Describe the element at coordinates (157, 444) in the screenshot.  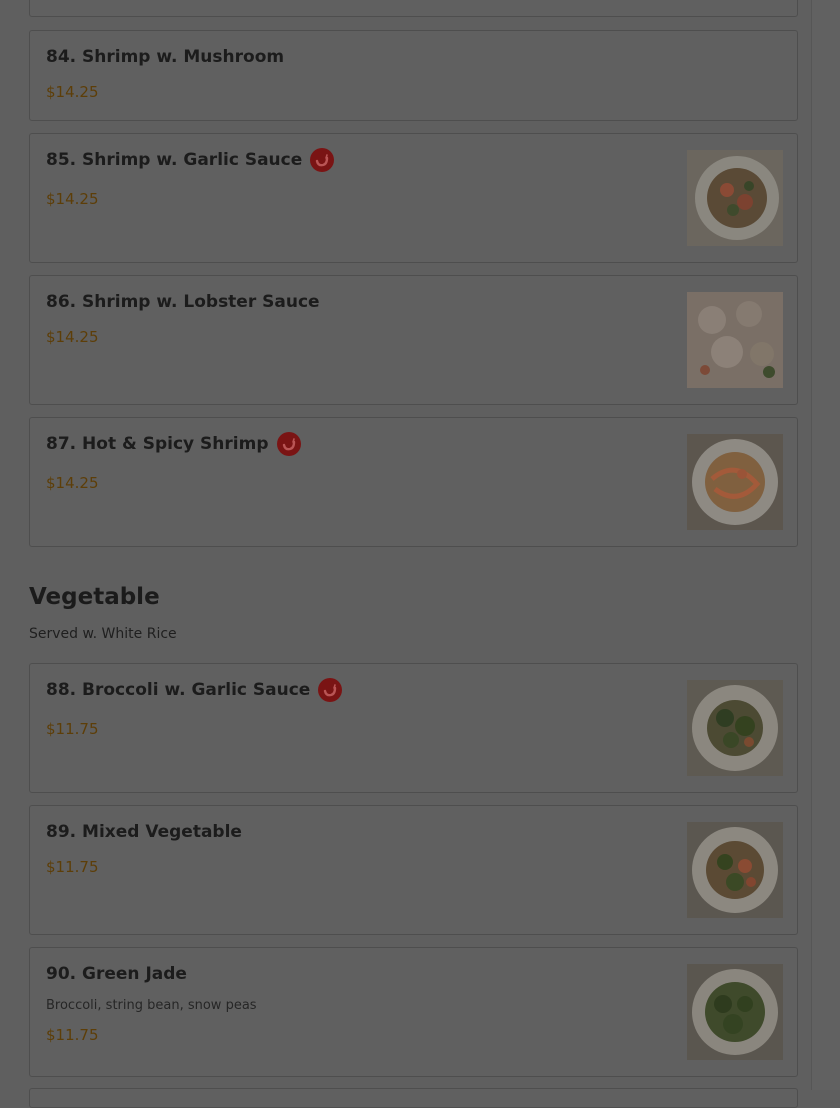
I see `menu-item-name: 87. Hot & Spicy Shrimp` at that location.